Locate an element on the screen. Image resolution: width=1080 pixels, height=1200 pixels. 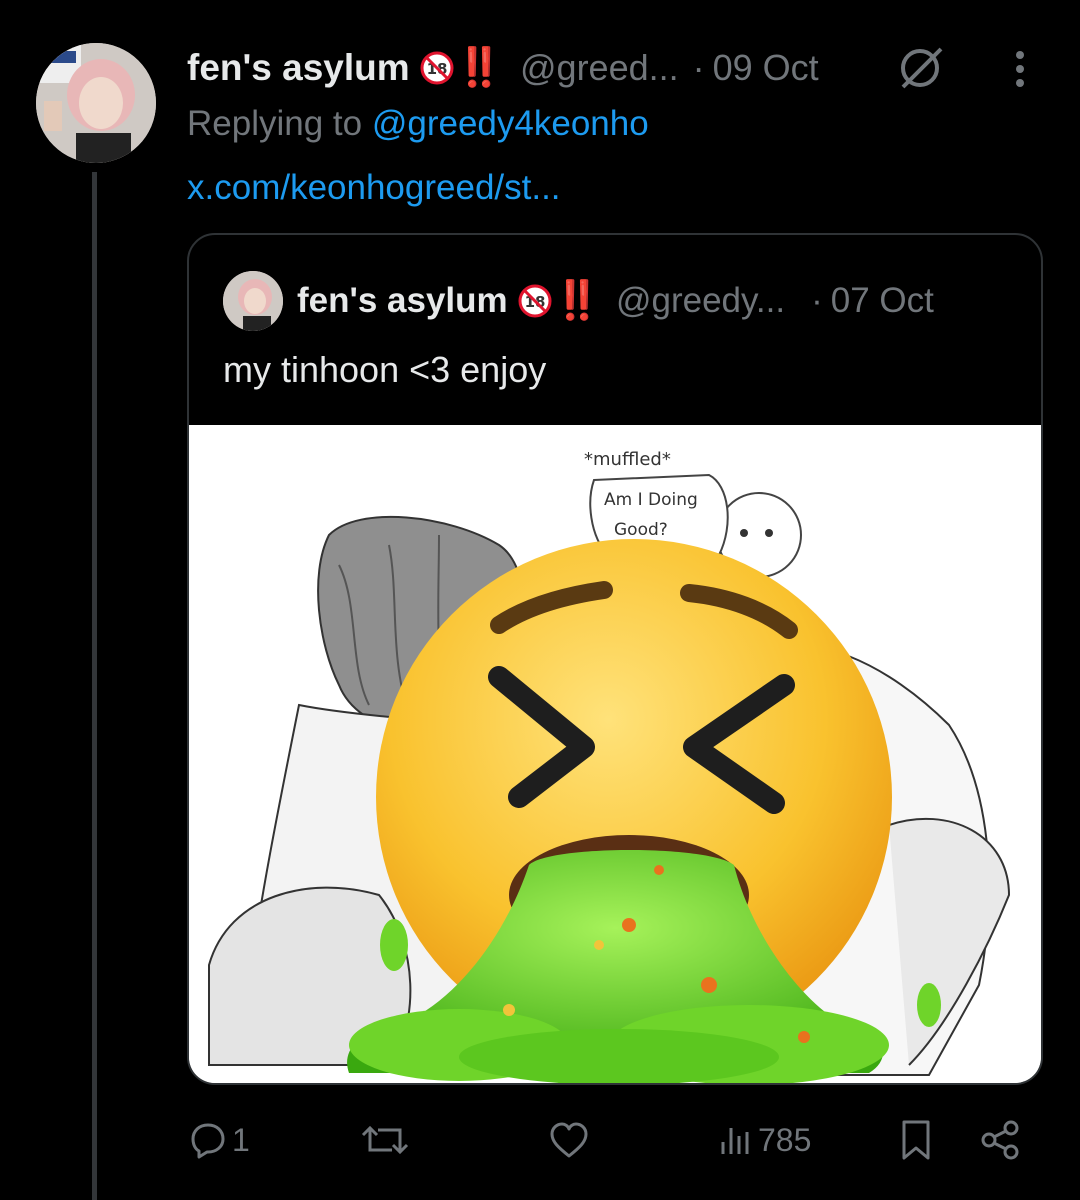
reply-count: 1 is located at coordinates (241, 1139).